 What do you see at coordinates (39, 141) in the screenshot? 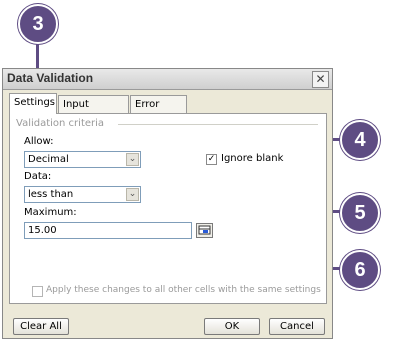
I see `allow-label: Allow:` at bounding box center [39, 141].